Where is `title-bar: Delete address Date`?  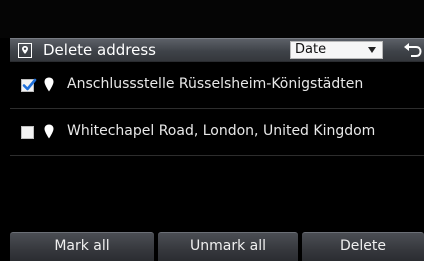 title-bar: Delete address Date is located at coordinates (220, 50).